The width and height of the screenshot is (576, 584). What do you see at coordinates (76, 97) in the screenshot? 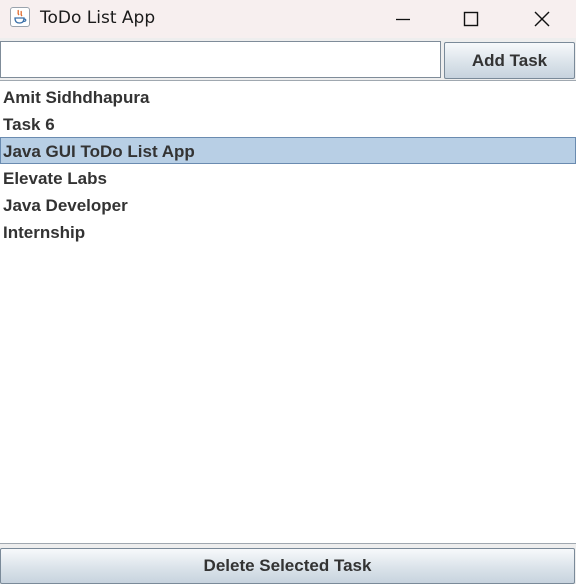
I see `list-item-label: Amit Sidhdhapura` at bounding box center [76, 97].